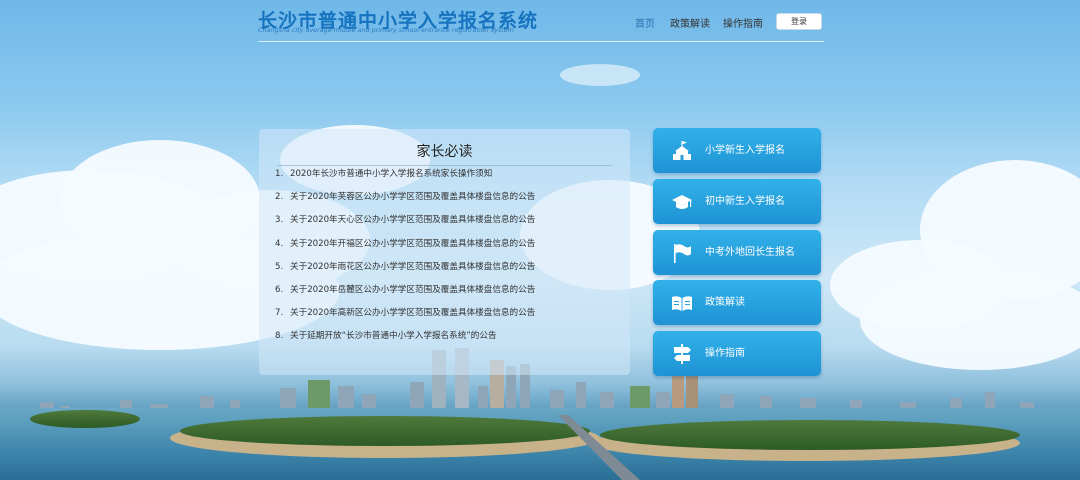  I want to click on entry-label: 中考外地回长生报名, so click(750, 252).